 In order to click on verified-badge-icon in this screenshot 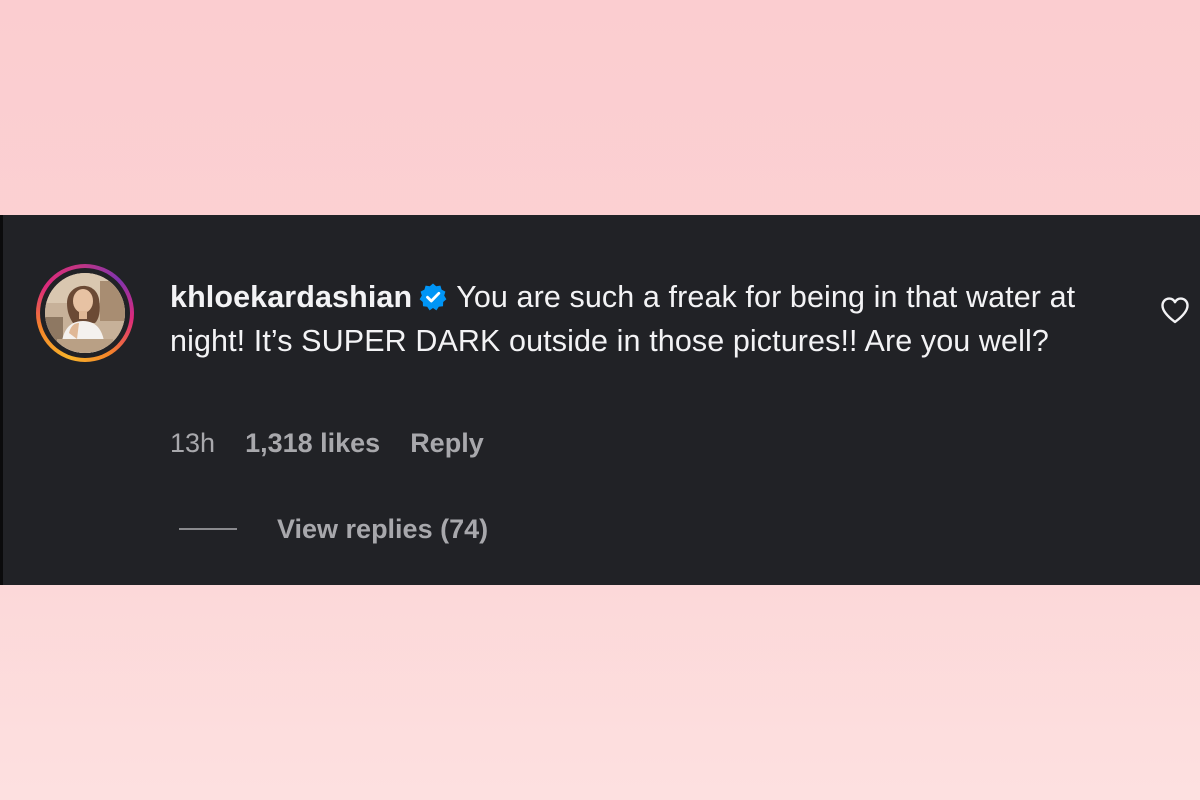, I will do `click(433, 297)`.